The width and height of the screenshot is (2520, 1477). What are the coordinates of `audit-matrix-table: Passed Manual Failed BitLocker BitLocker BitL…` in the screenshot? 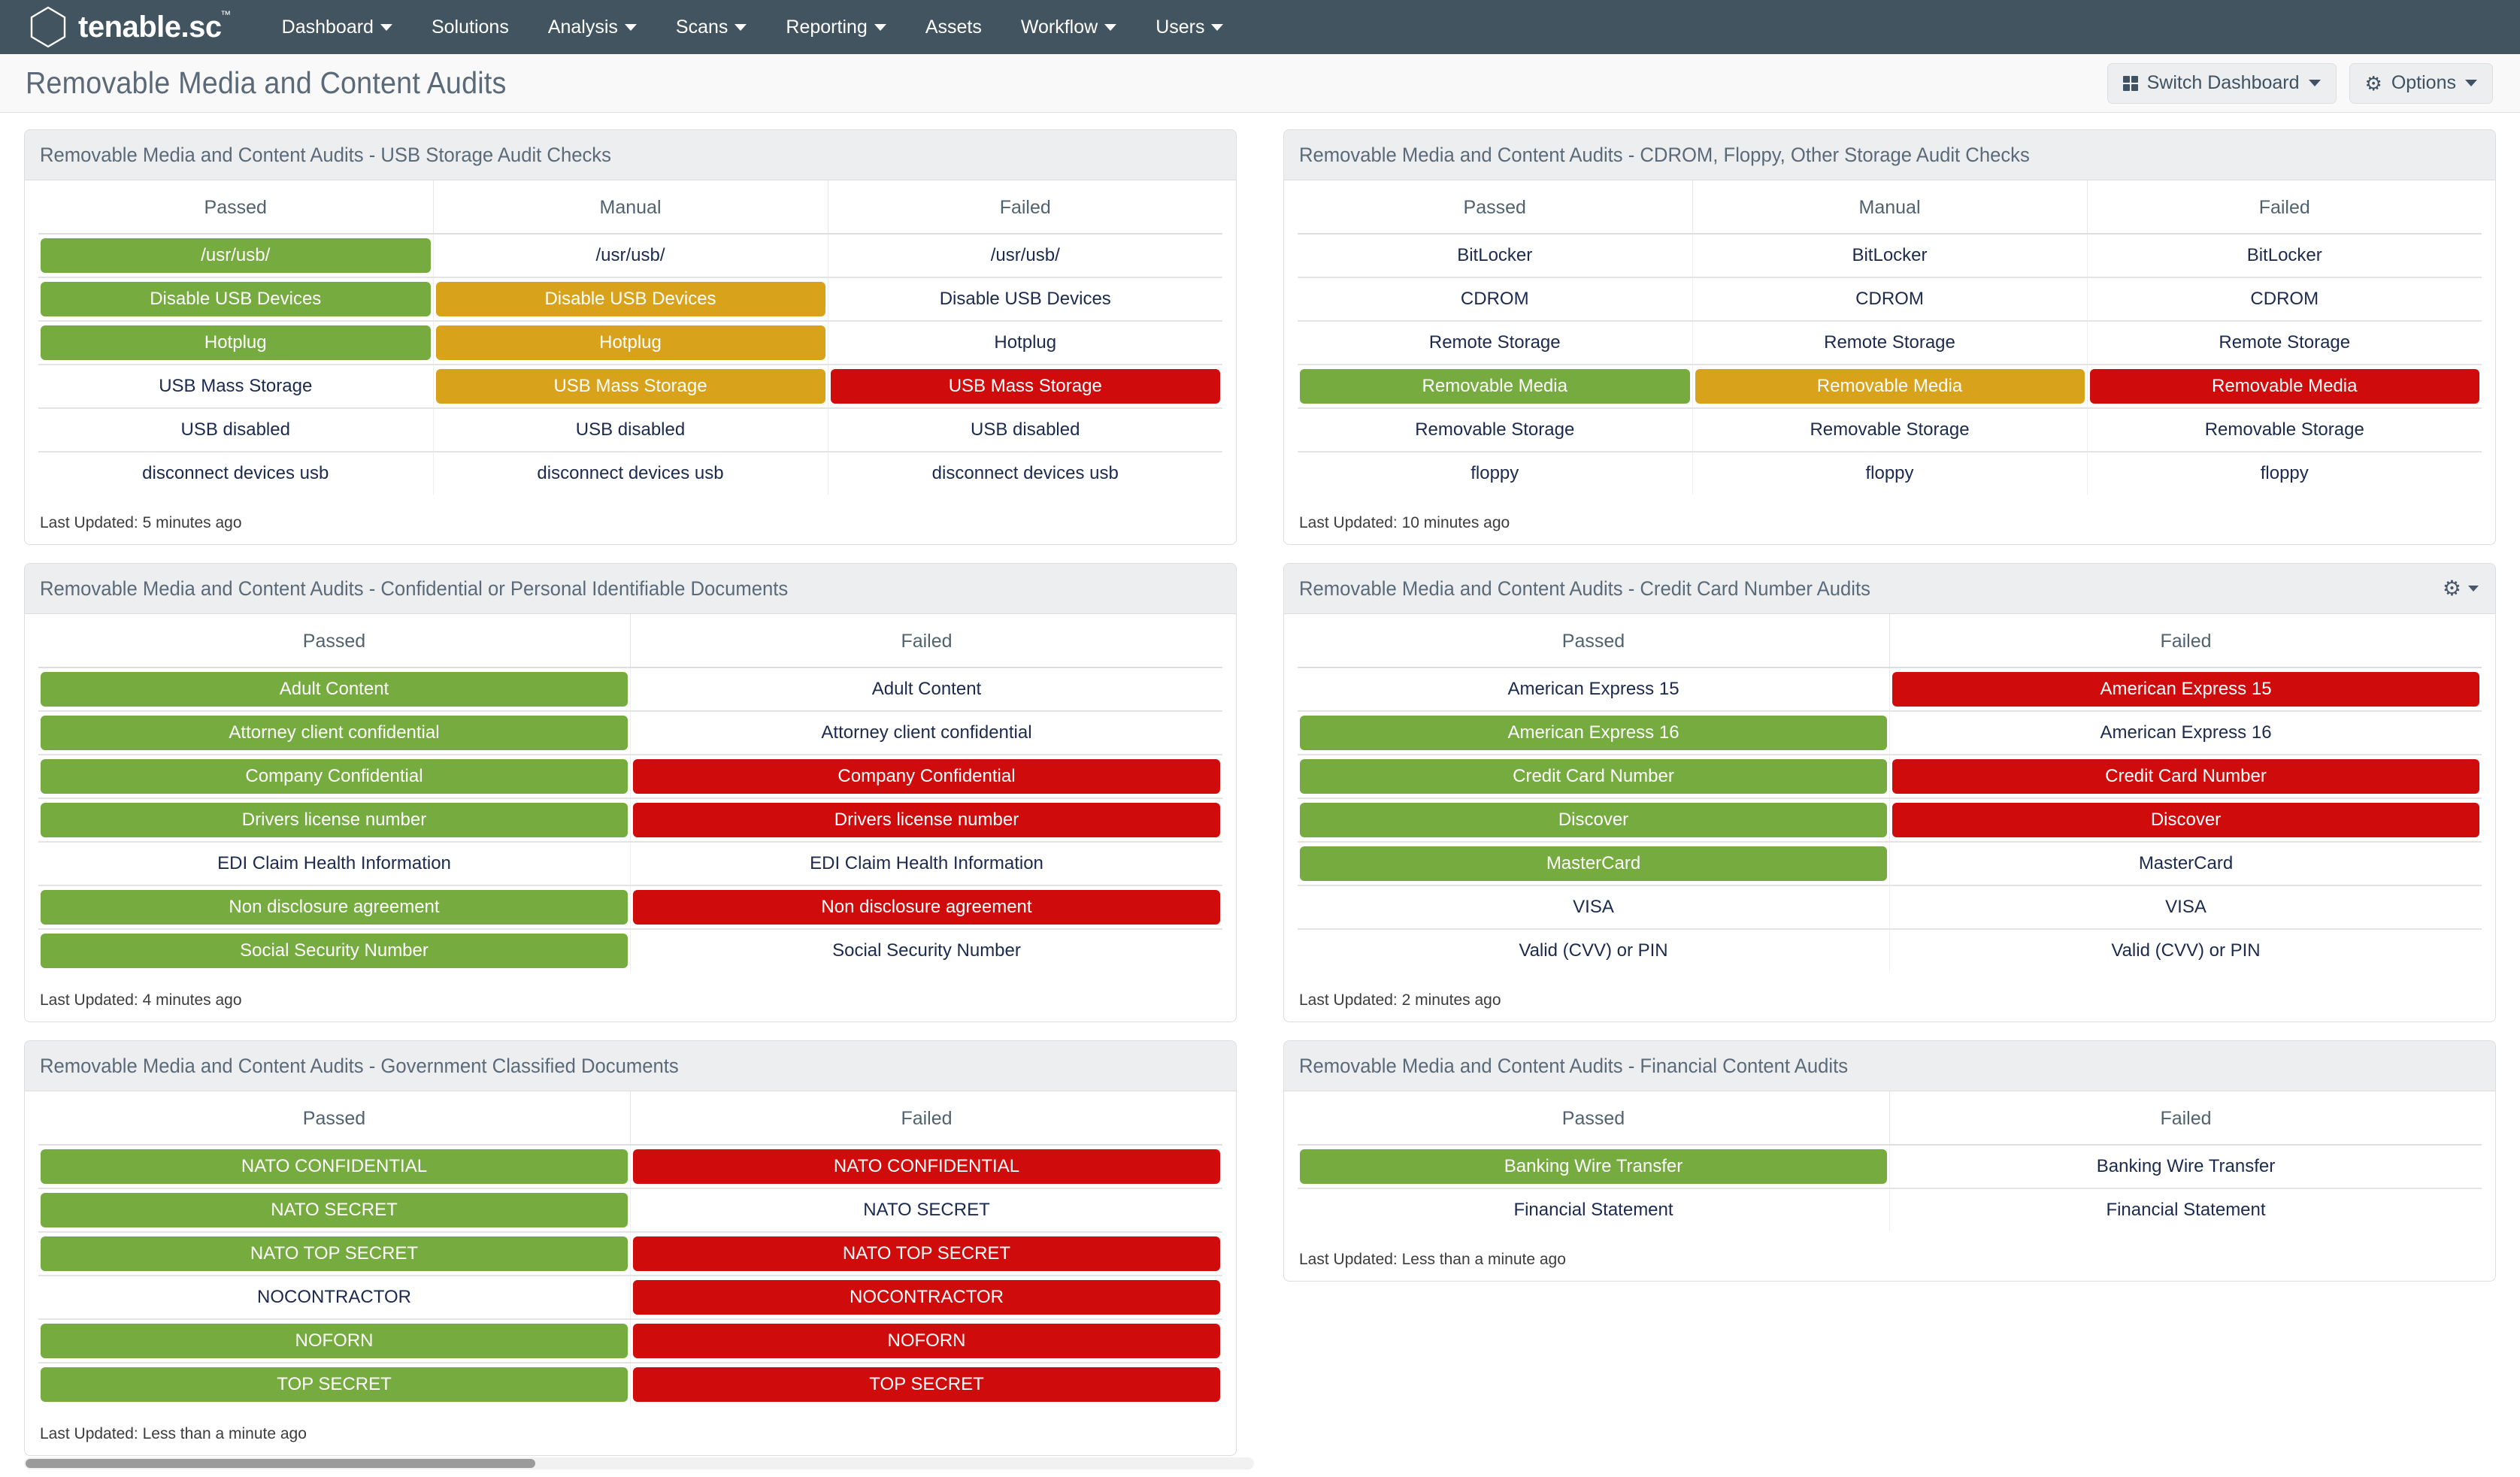 It's located at (1890, 337).